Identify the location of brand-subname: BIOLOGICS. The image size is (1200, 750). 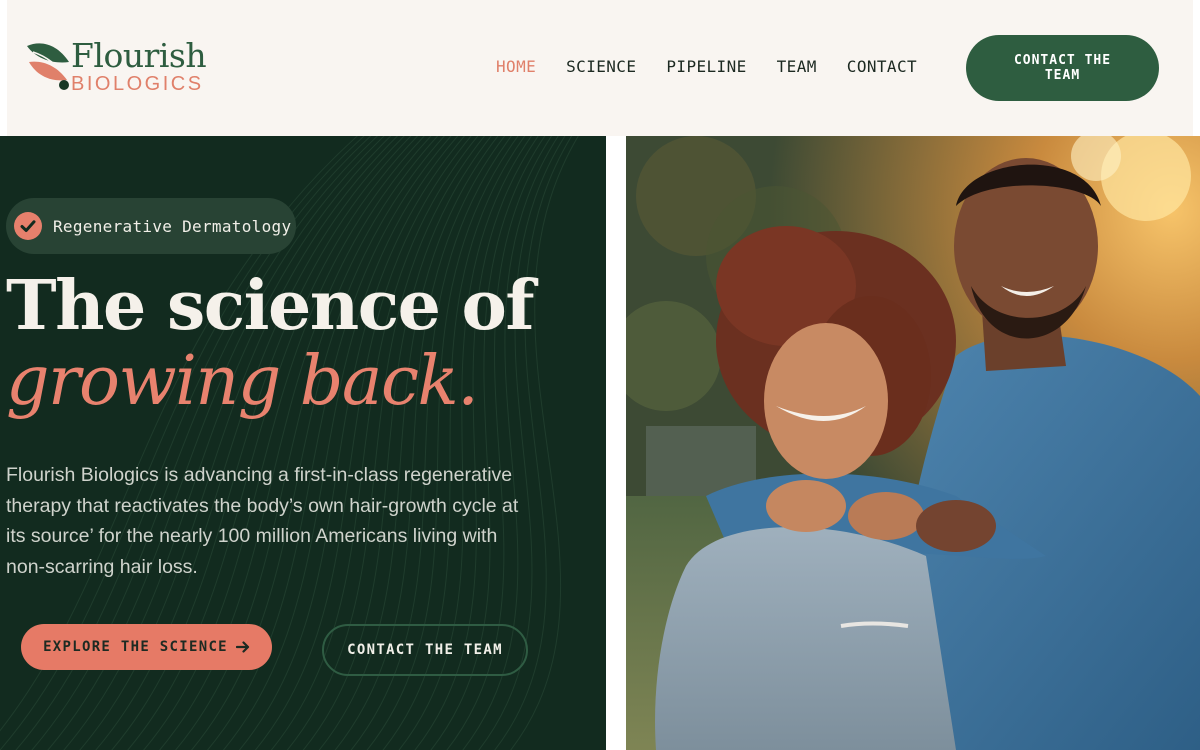
(137, 84).